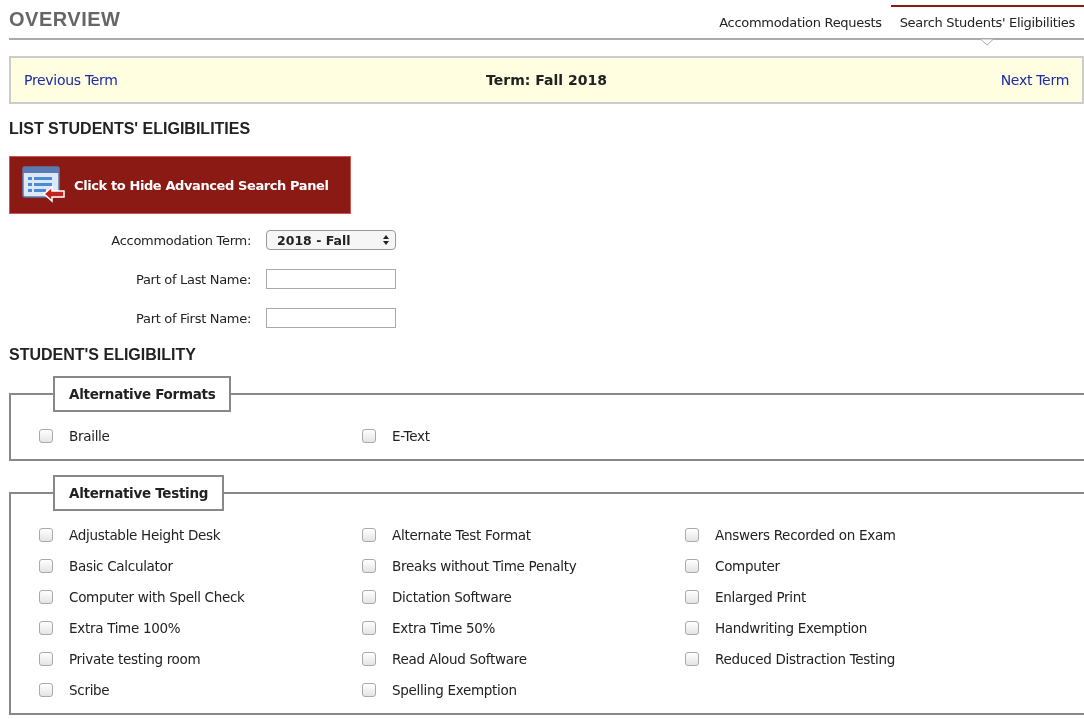 Image resolution: width=1084 pixels, height=719 pixels. I want to click on checkbox-label: Read Aloud Software, so click(459, 659).